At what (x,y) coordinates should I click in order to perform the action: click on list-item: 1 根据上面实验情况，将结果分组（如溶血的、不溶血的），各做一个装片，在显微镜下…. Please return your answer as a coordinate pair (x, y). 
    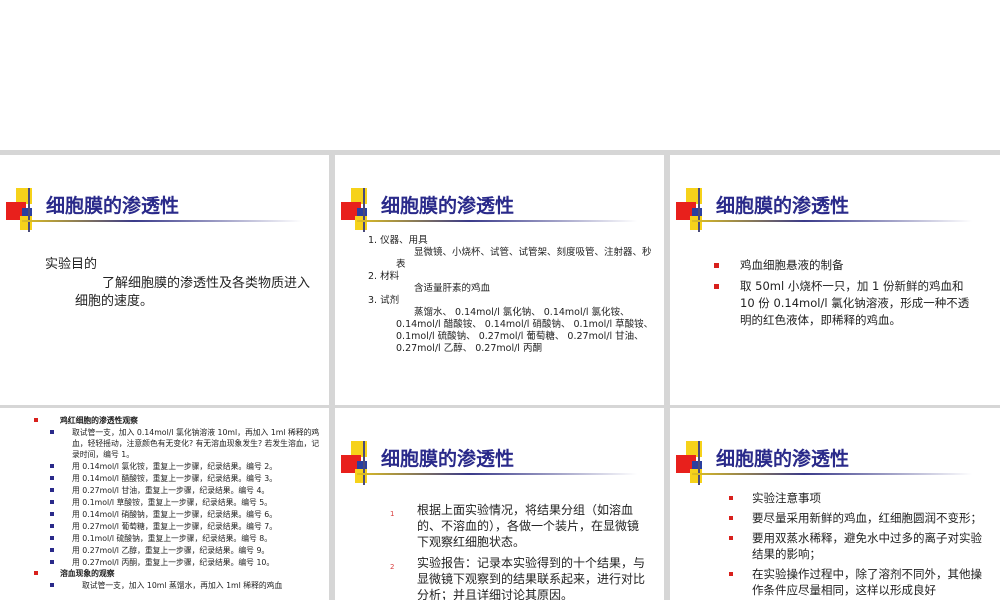
    Looking at the image, I should click on (520, 526).